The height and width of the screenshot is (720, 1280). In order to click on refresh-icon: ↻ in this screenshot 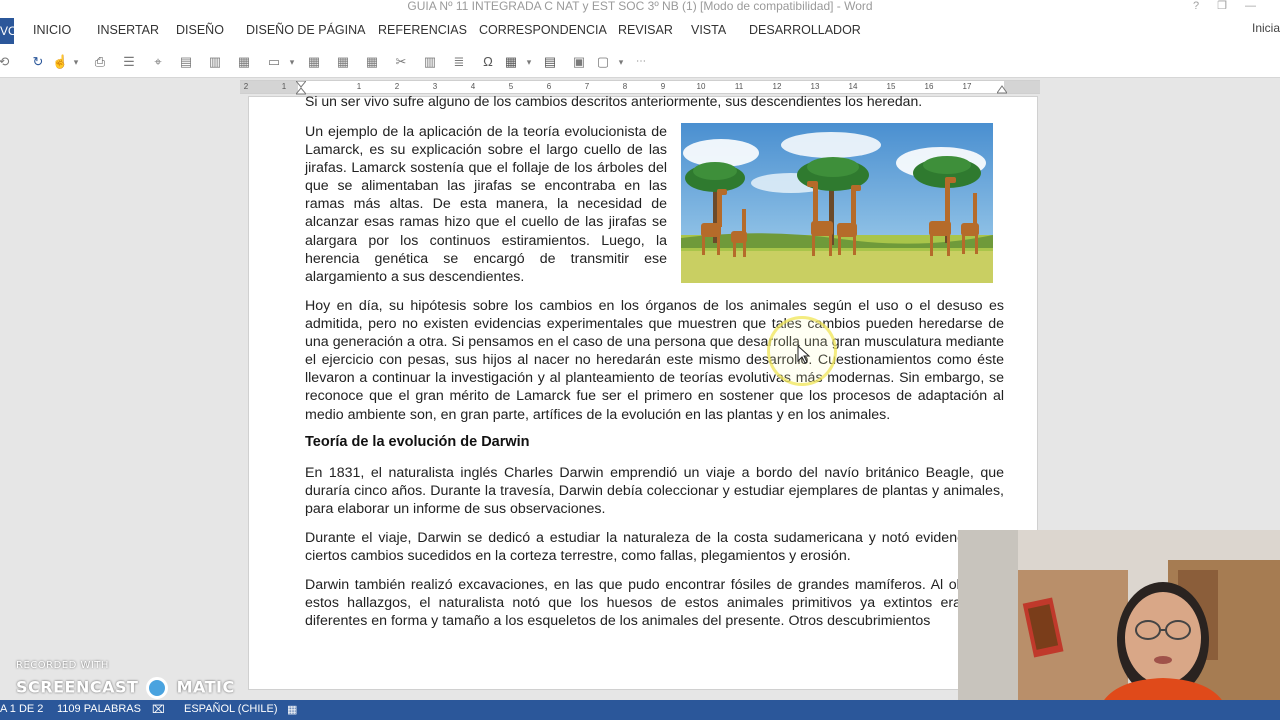, I will do `click(38, 62)`.